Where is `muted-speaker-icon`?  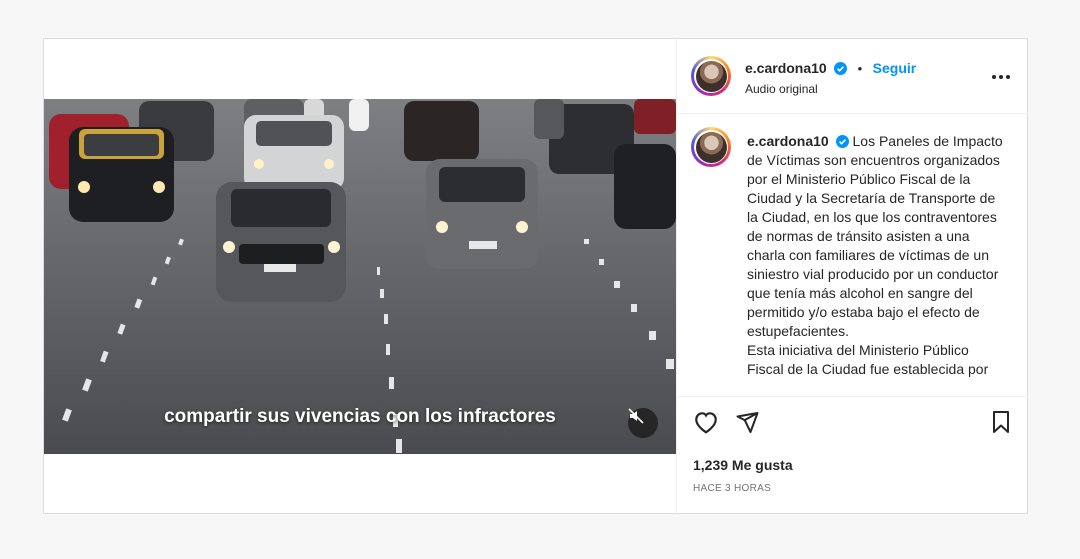
muted-speaker-icon is located at coordinates (636, 416).